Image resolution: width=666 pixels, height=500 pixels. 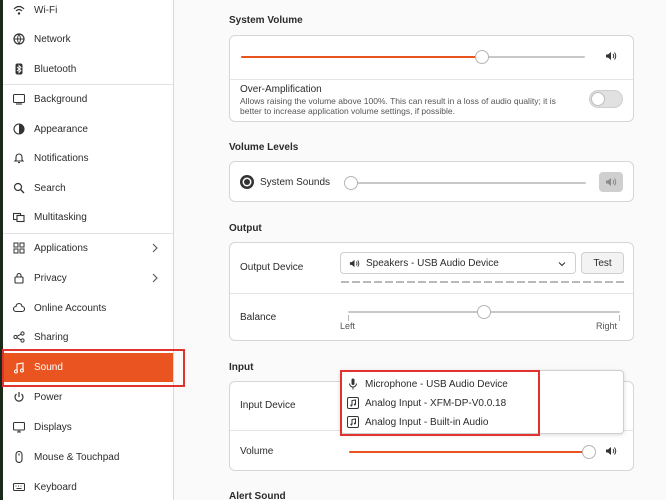 I want to click on sidebar-item-search: Search, so click(x=88, y=188).